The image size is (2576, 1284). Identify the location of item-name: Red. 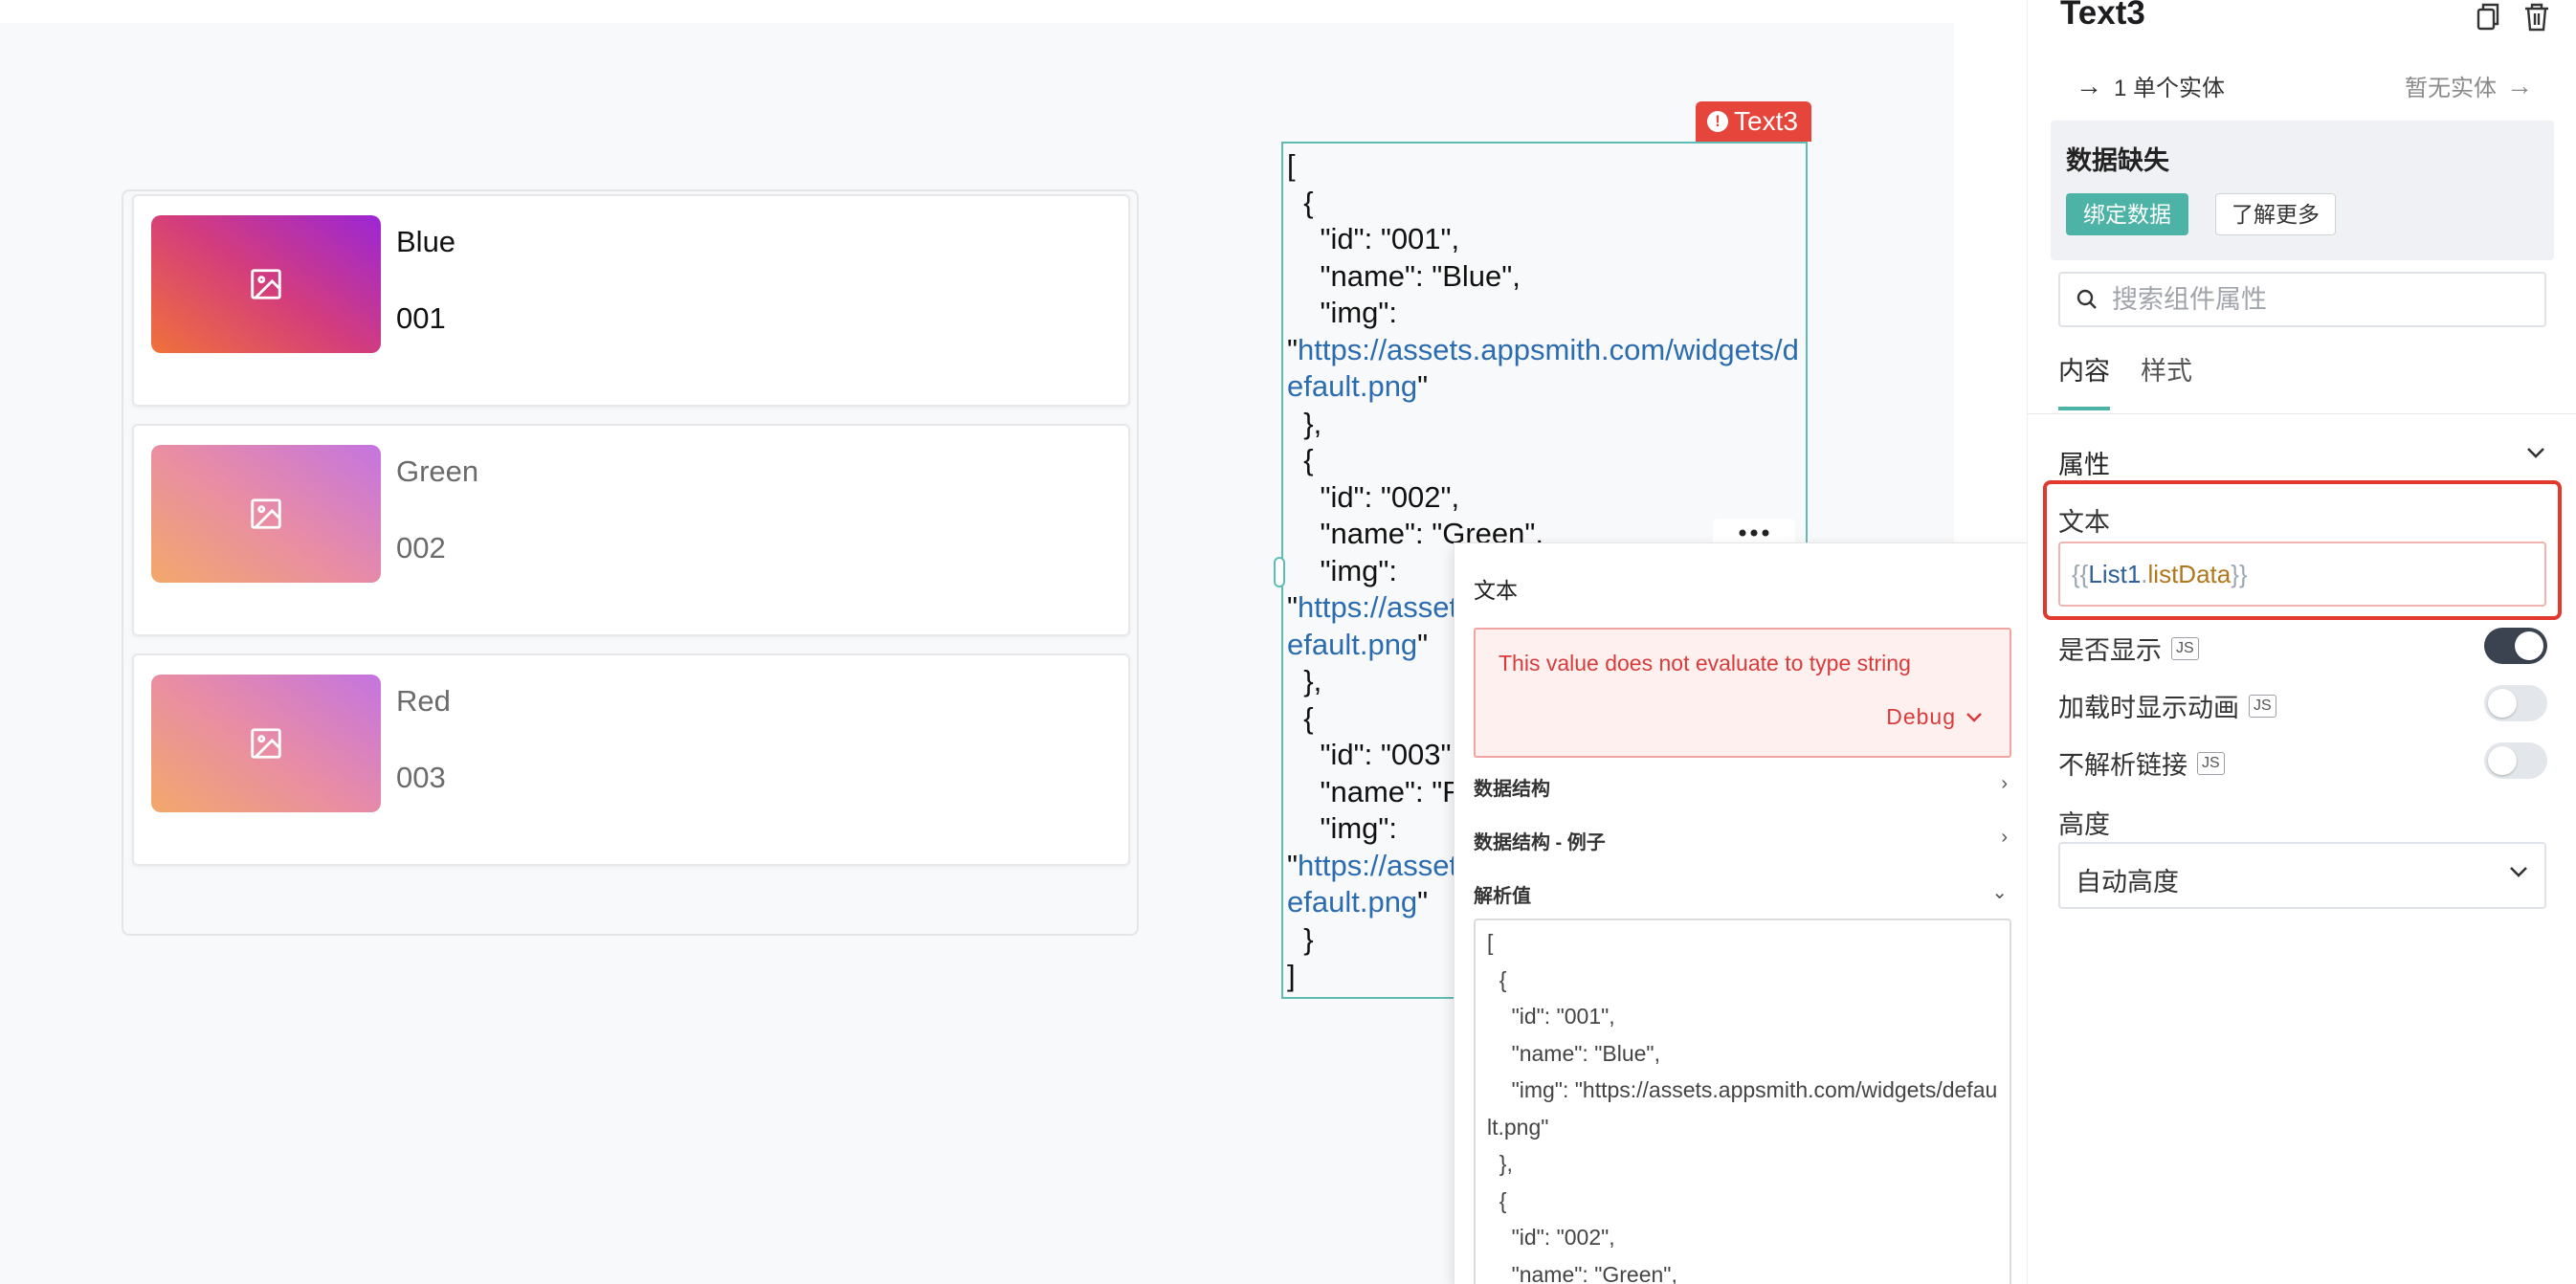
(423, 701).